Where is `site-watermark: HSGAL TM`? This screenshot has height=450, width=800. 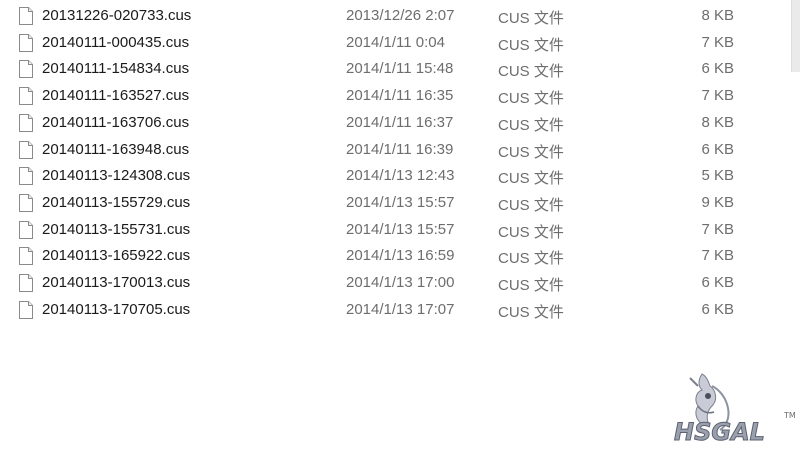 site-watermark: HSGAL TM is located at coordinates (734, 409).